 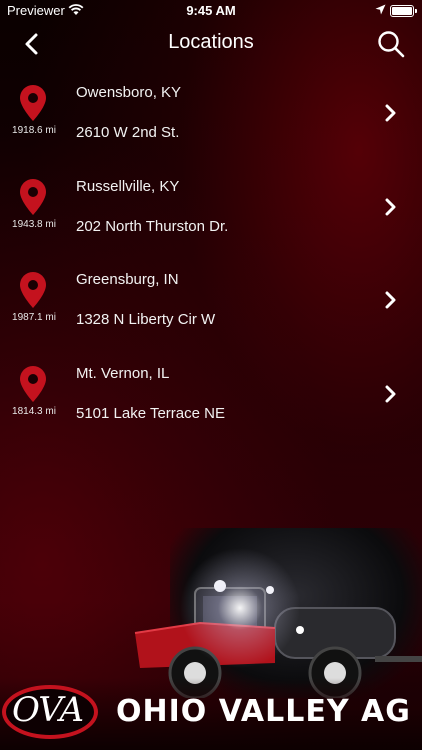 What do you see at coordinates (128, 186) in the screenshot?
I see `location-city: Russellville, KY` at bounding box center [128, 186].